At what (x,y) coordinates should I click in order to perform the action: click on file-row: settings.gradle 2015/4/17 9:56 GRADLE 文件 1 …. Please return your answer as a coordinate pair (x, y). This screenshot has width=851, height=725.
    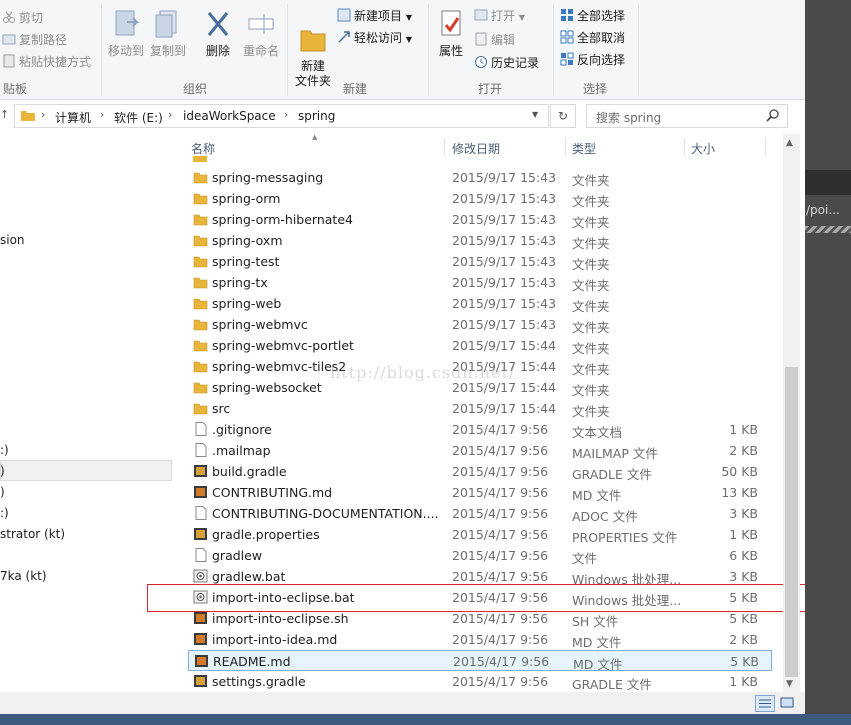
    Looking at the image, I should click on (480, 681).